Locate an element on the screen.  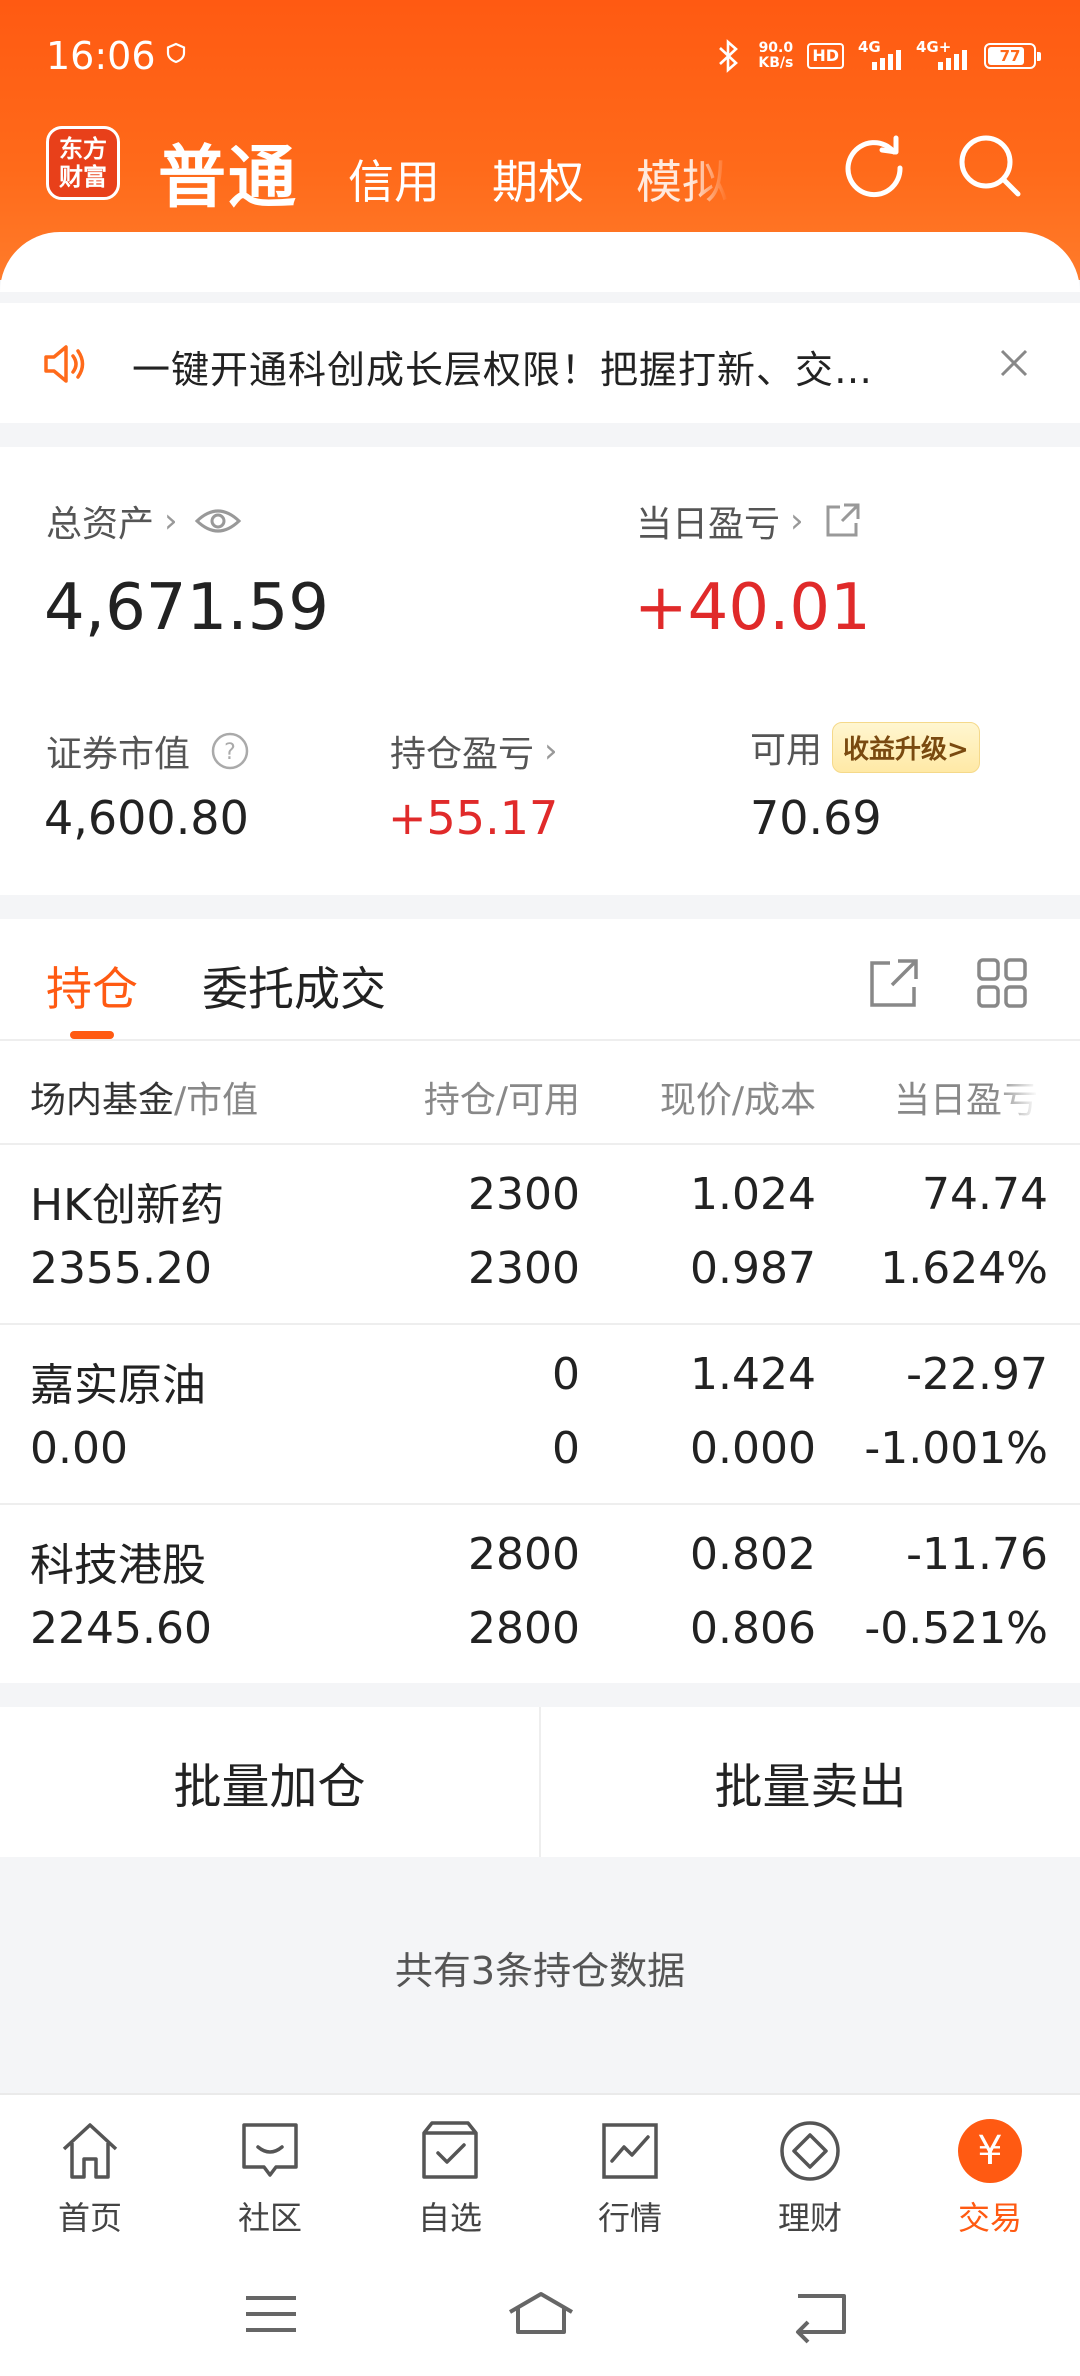
back-icon is located at coordinates (821, 2314).